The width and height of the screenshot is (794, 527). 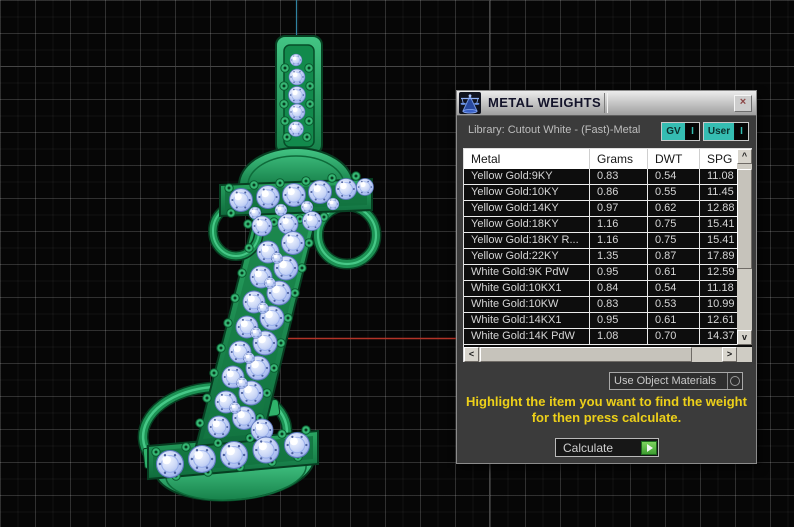 I want to click on table-cell: Yellow Gold:9KY, so click(x=527, y=177).